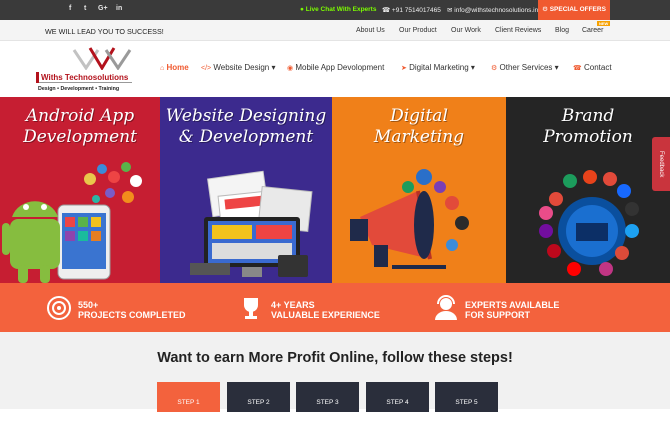 The height and width of the screenshot is (424, 670). Describe the element at coordinates (104, 31) in the screenshot. I see `tagline: WE WILL LEAD YOU TO SUCCESS!` at that location.